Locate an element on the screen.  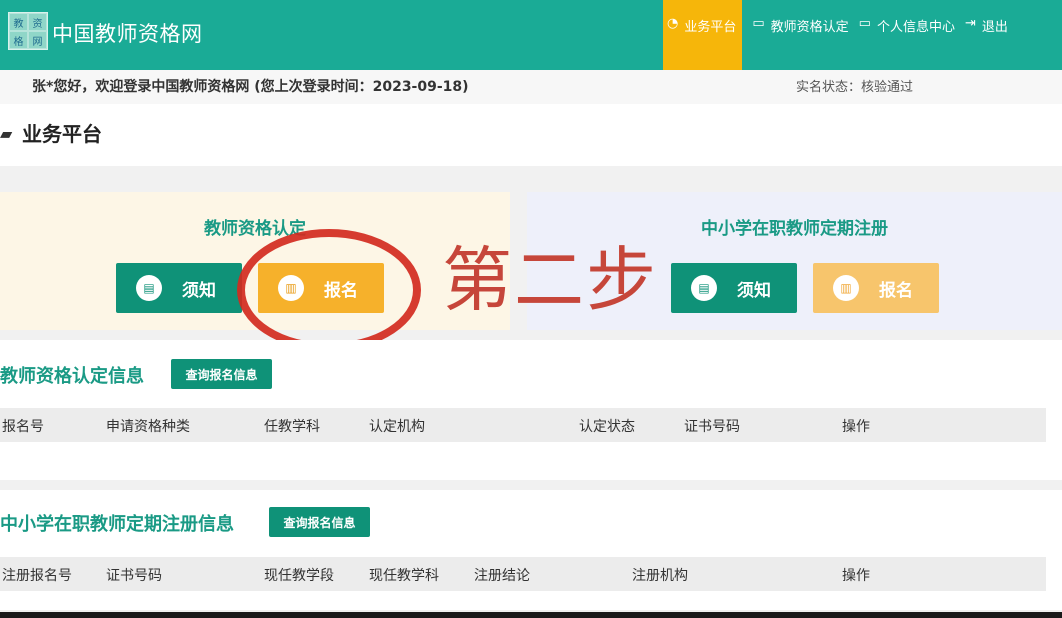
page-title: 业务平台 is located at coordinates (62, 134).